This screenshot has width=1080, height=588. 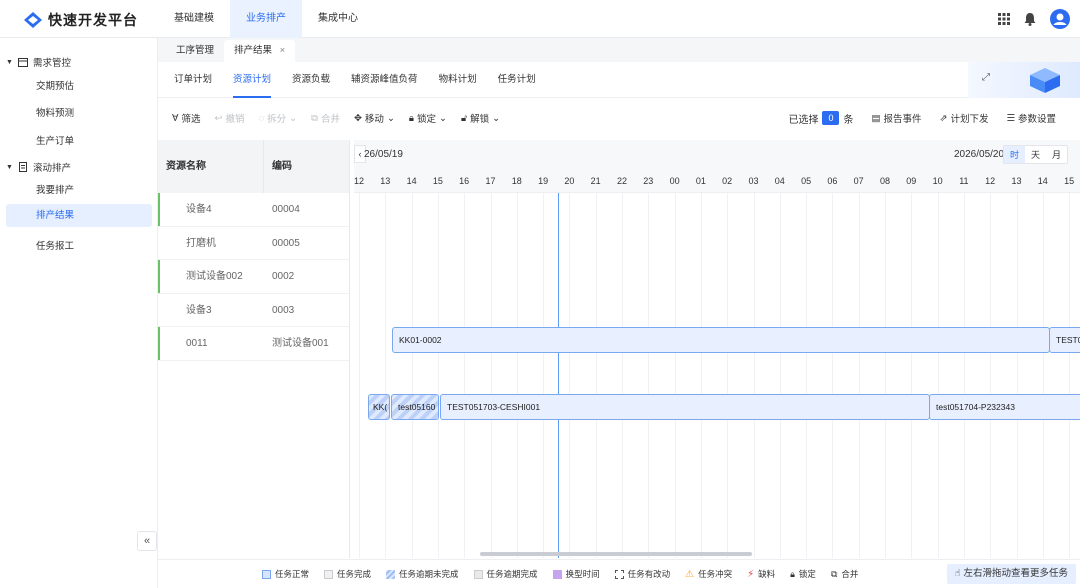 I want to click on sidebar-group-demand: ▼ 需求管控, so click(x=38, y=62).